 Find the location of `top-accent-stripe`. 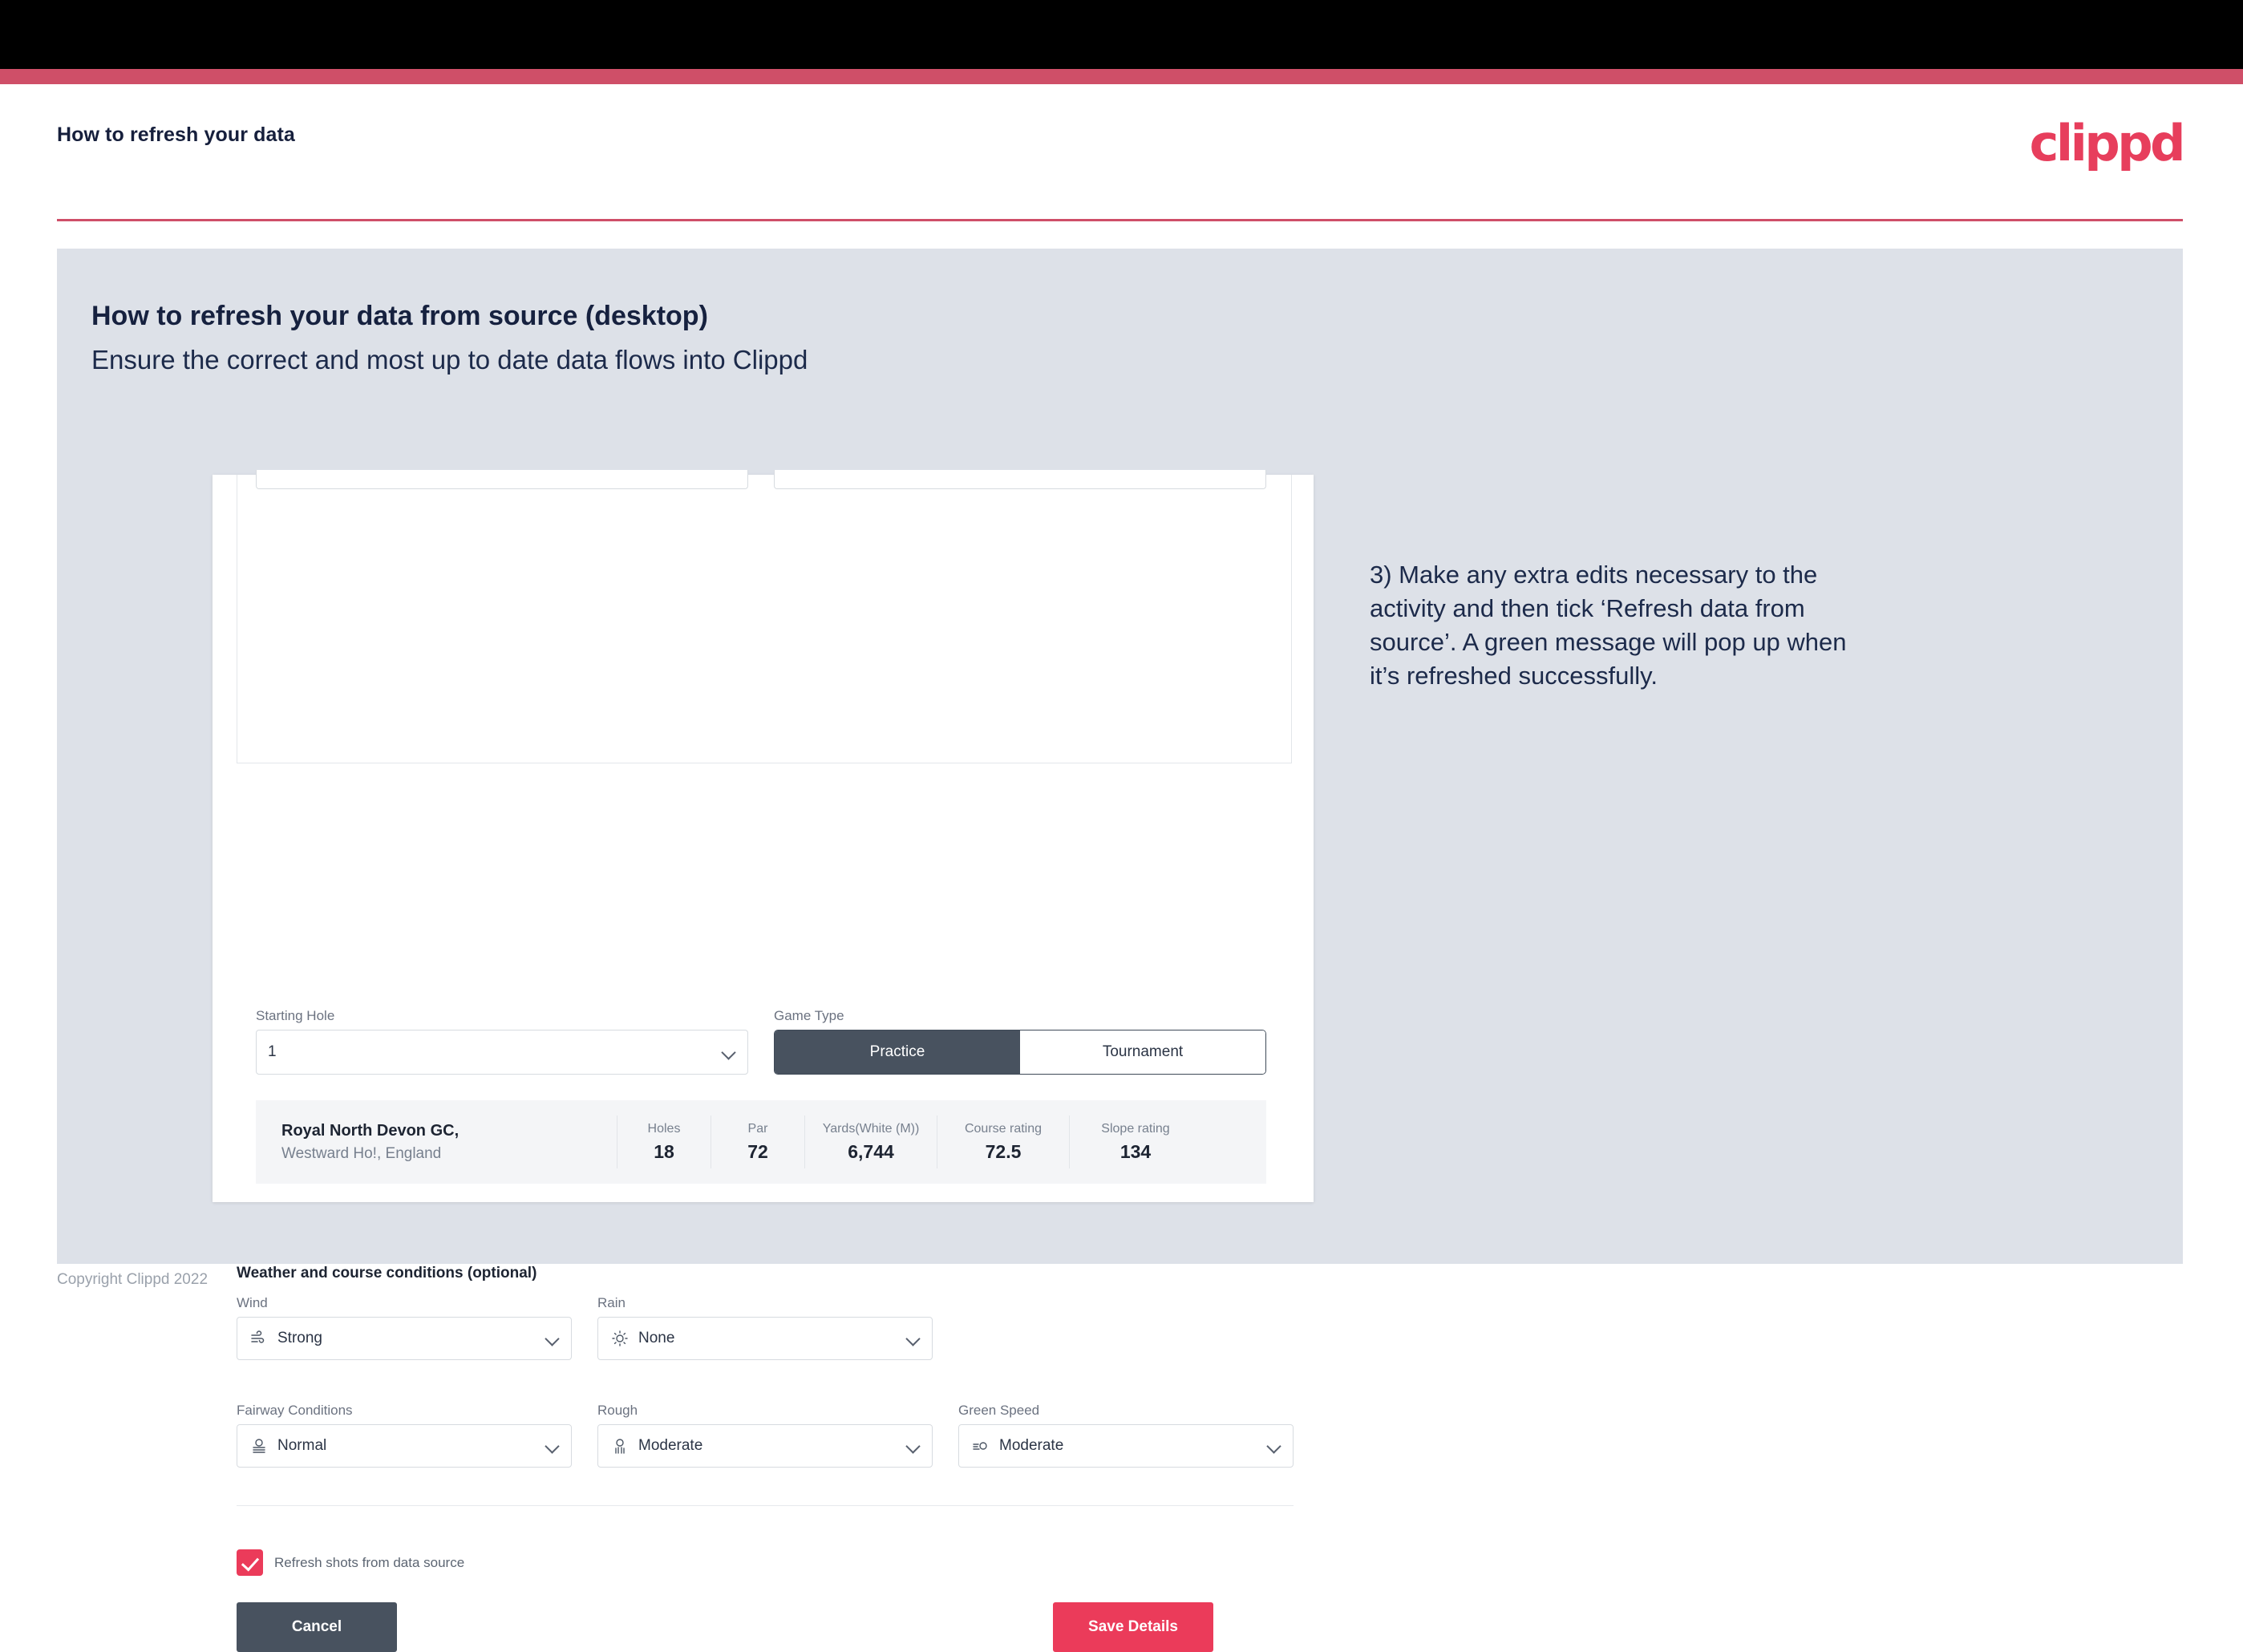

top-accent-stripe is located at coordinates (1121, 76).